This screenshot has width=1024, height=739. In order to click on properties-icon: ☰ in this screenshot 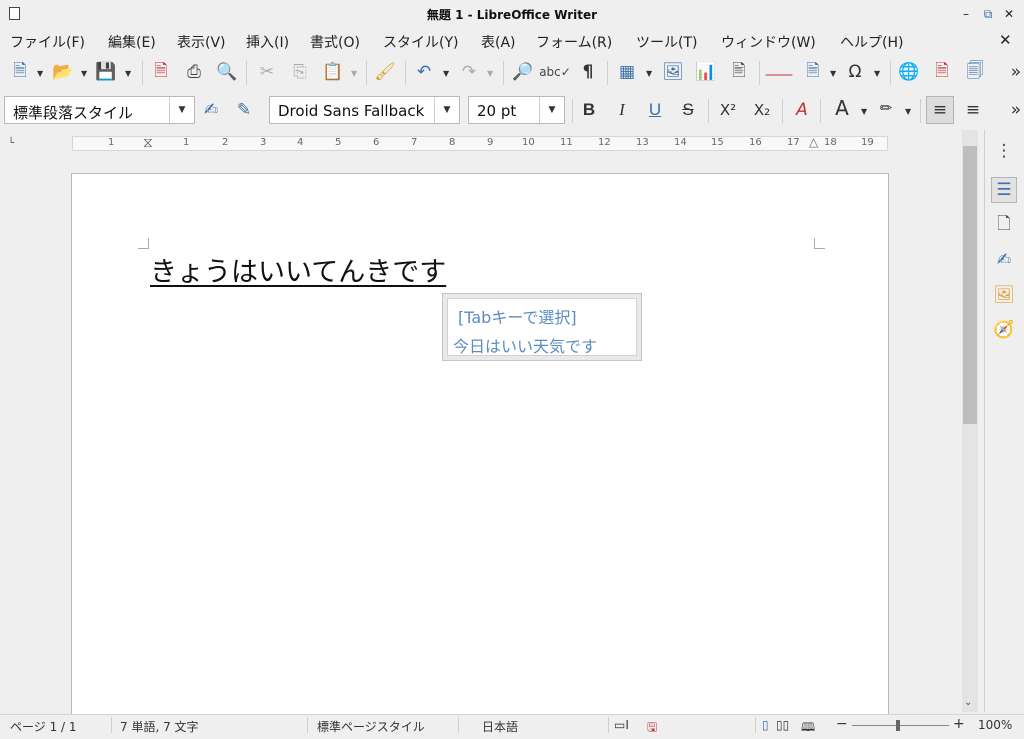, I will do `click(1004, 190)`.